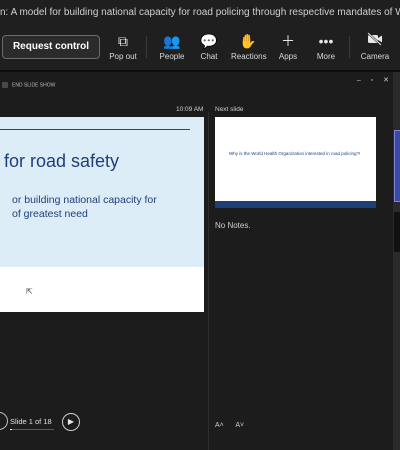 The image size is (400, 450). I want to click on slide-progress-bar, so click(32, 429).